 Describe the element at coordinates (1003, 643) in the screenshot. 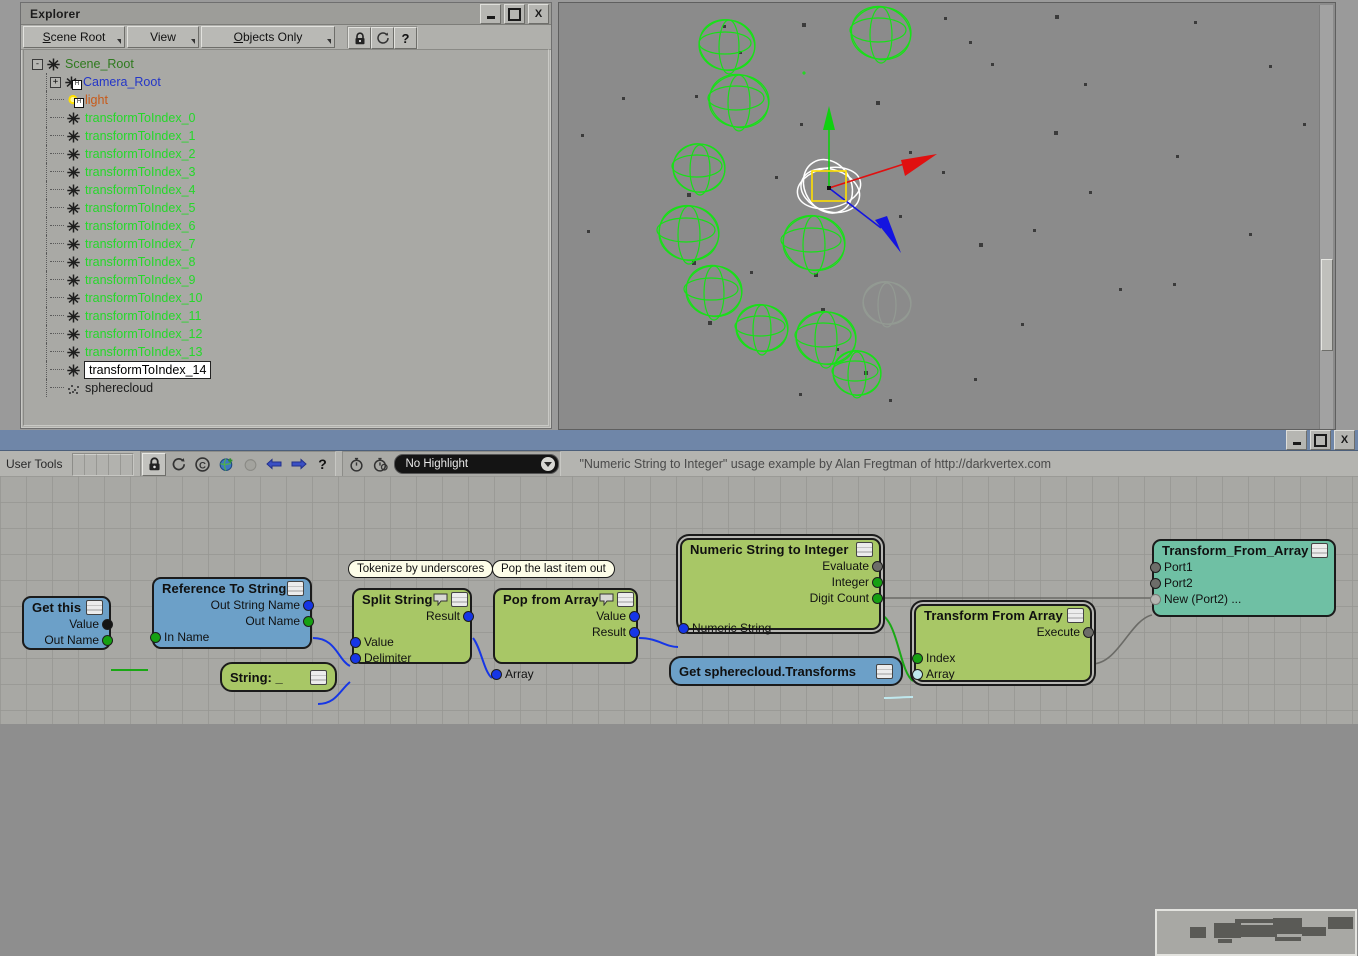

I see `node-transform_from_array: Transform From Array Execute Index Array` at that location.